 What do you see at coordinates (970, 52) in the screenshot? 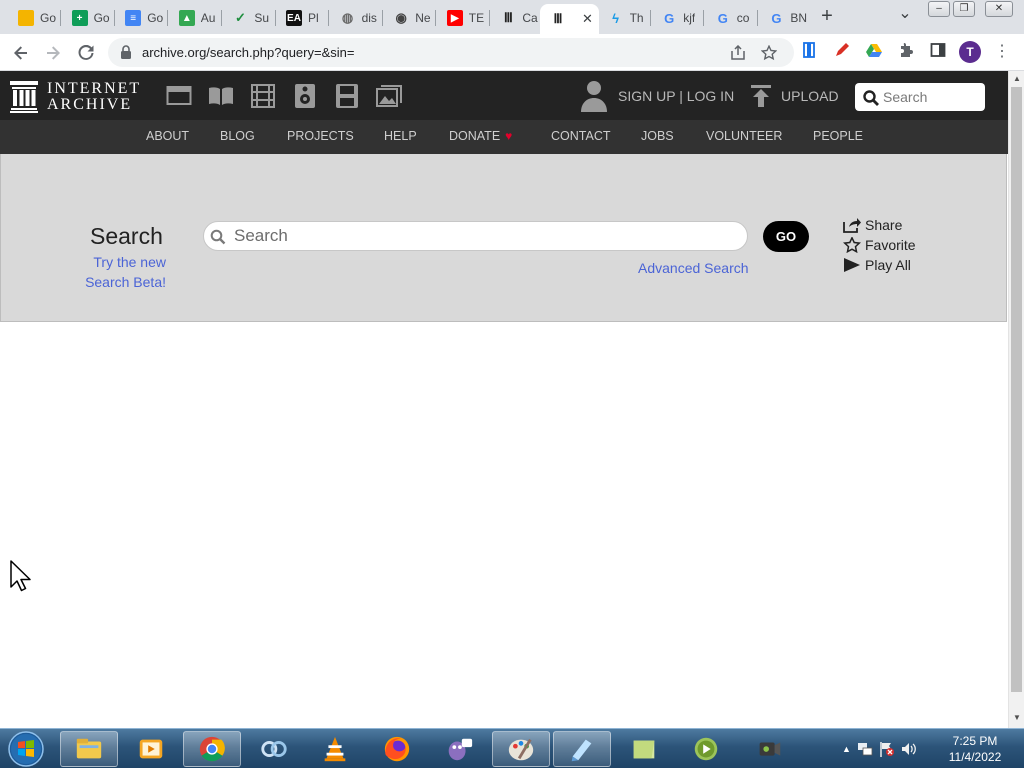
I see `profile-avatar: T` at bounding box center [970, 52].